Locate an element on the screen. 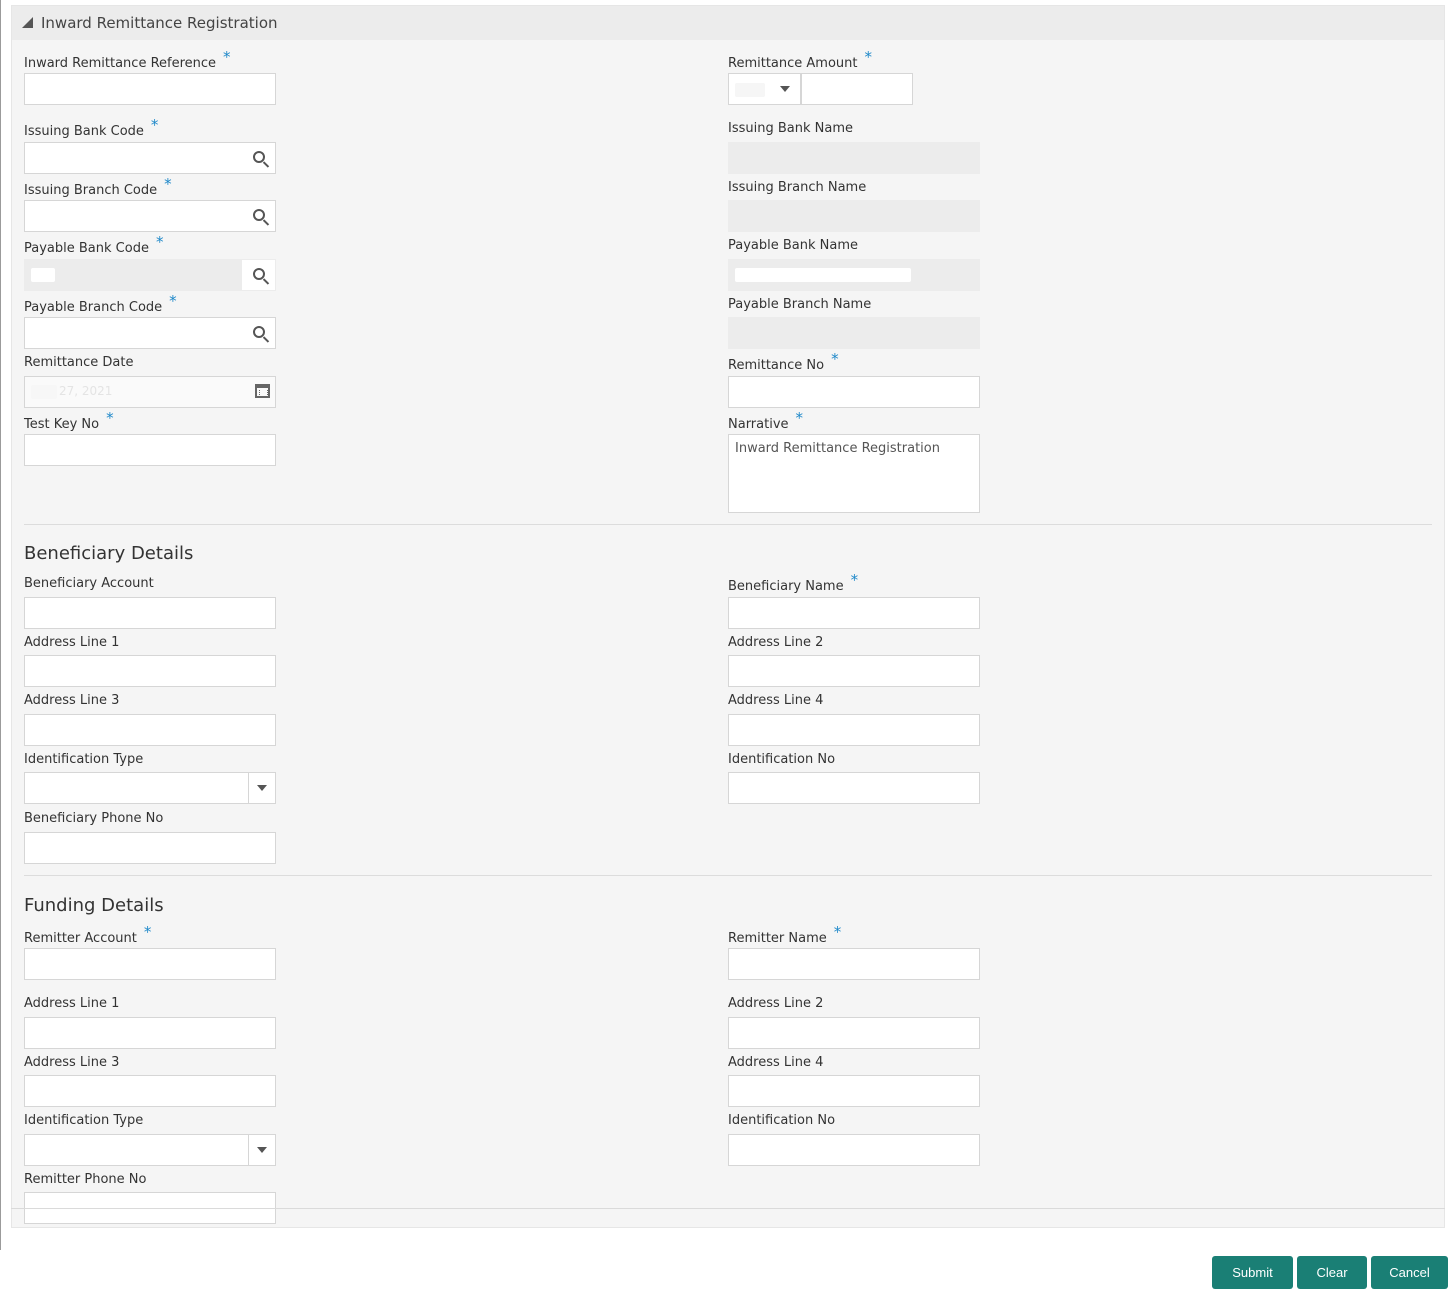  beneficiary-identification-no-input is located at coordinates (854, 788).